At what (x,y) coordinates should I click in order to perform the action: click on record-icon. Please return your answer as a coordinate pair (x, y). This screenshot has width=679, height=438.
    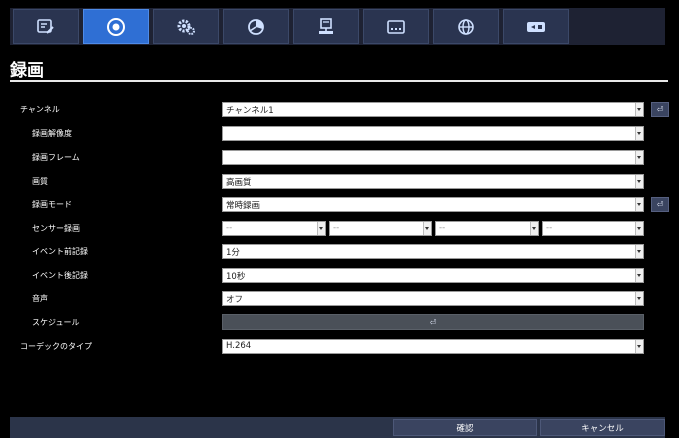
    Looking at the image, I should click on (116, 26).